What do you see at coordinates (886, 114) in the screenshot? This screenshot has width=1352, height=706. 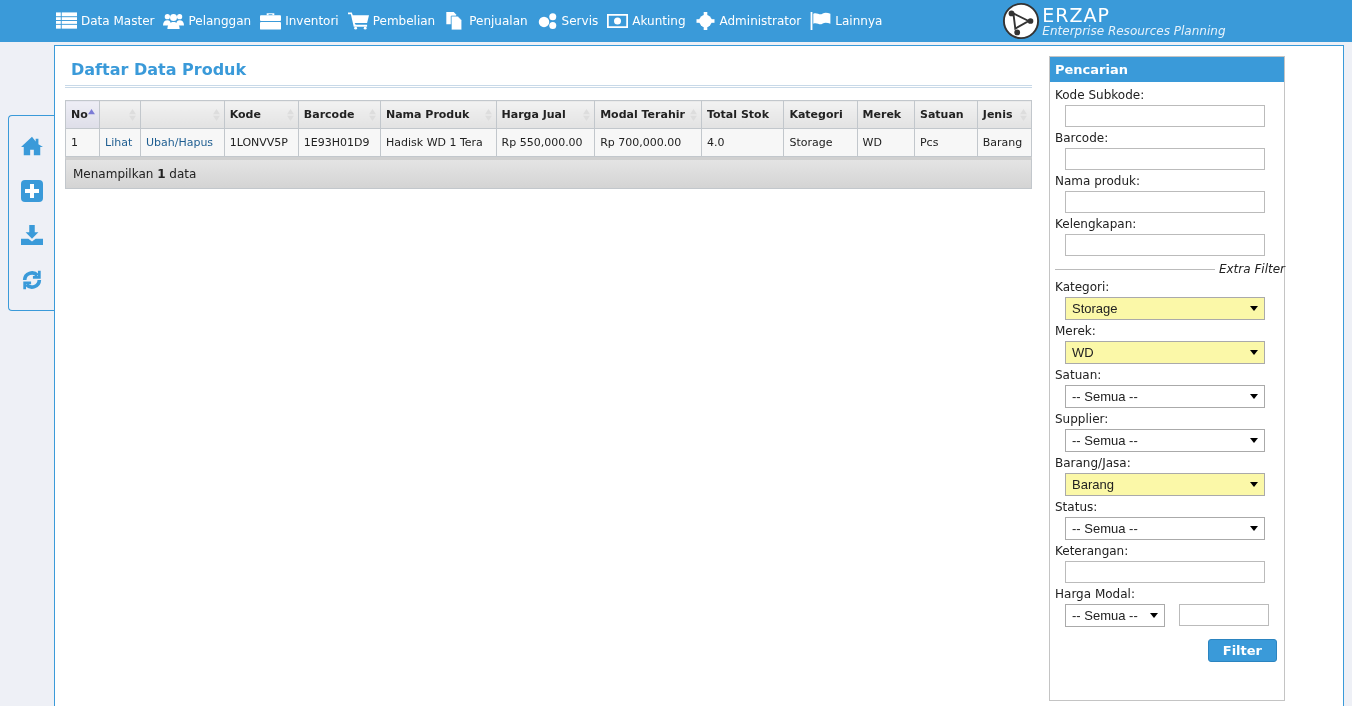 I see `column-header: Merek` at bounding box center [886, 114].